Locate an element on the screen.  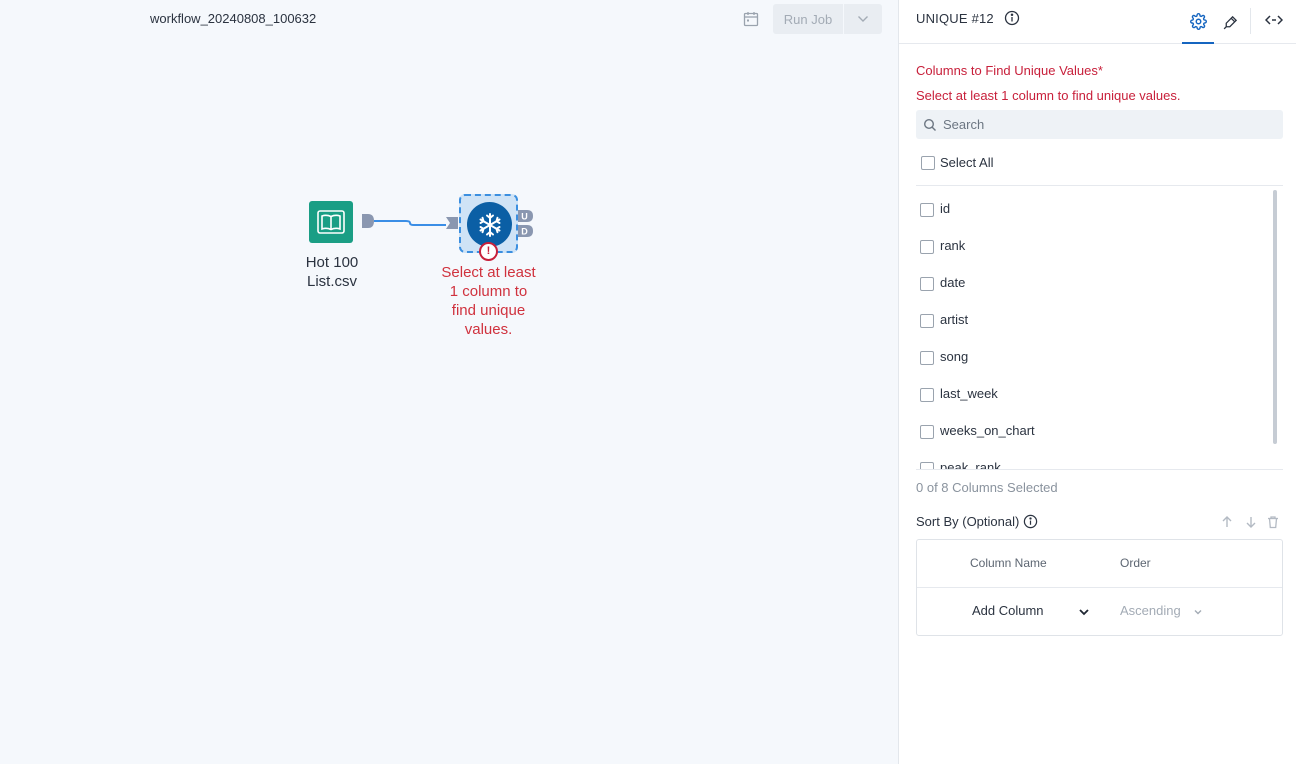
calendar-icon is located at coordinates (751, 19).